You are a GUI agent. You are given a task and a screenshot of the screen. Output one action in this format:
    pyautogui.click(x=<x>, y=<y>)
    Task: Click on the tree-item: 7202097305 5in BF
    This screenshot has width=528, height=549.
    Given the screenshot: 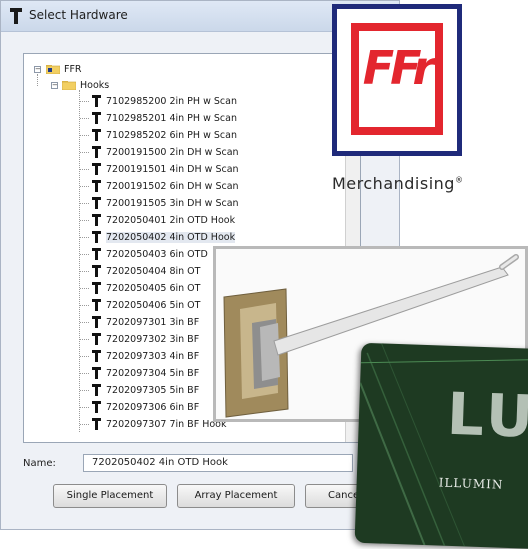 What is the action you would take?
    pyautogui.click(x=145, y=390)
    